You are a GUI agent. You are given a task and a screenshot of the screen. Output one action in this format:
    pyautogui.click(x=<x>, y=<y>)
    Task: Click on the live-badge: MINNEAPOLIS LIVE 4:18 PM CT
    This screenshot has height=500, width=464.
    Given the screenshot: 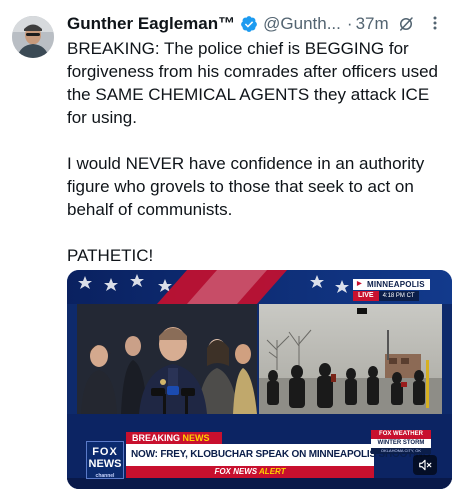 What is the action you would take?
    pyautogui.click(x=391, y=290)
    